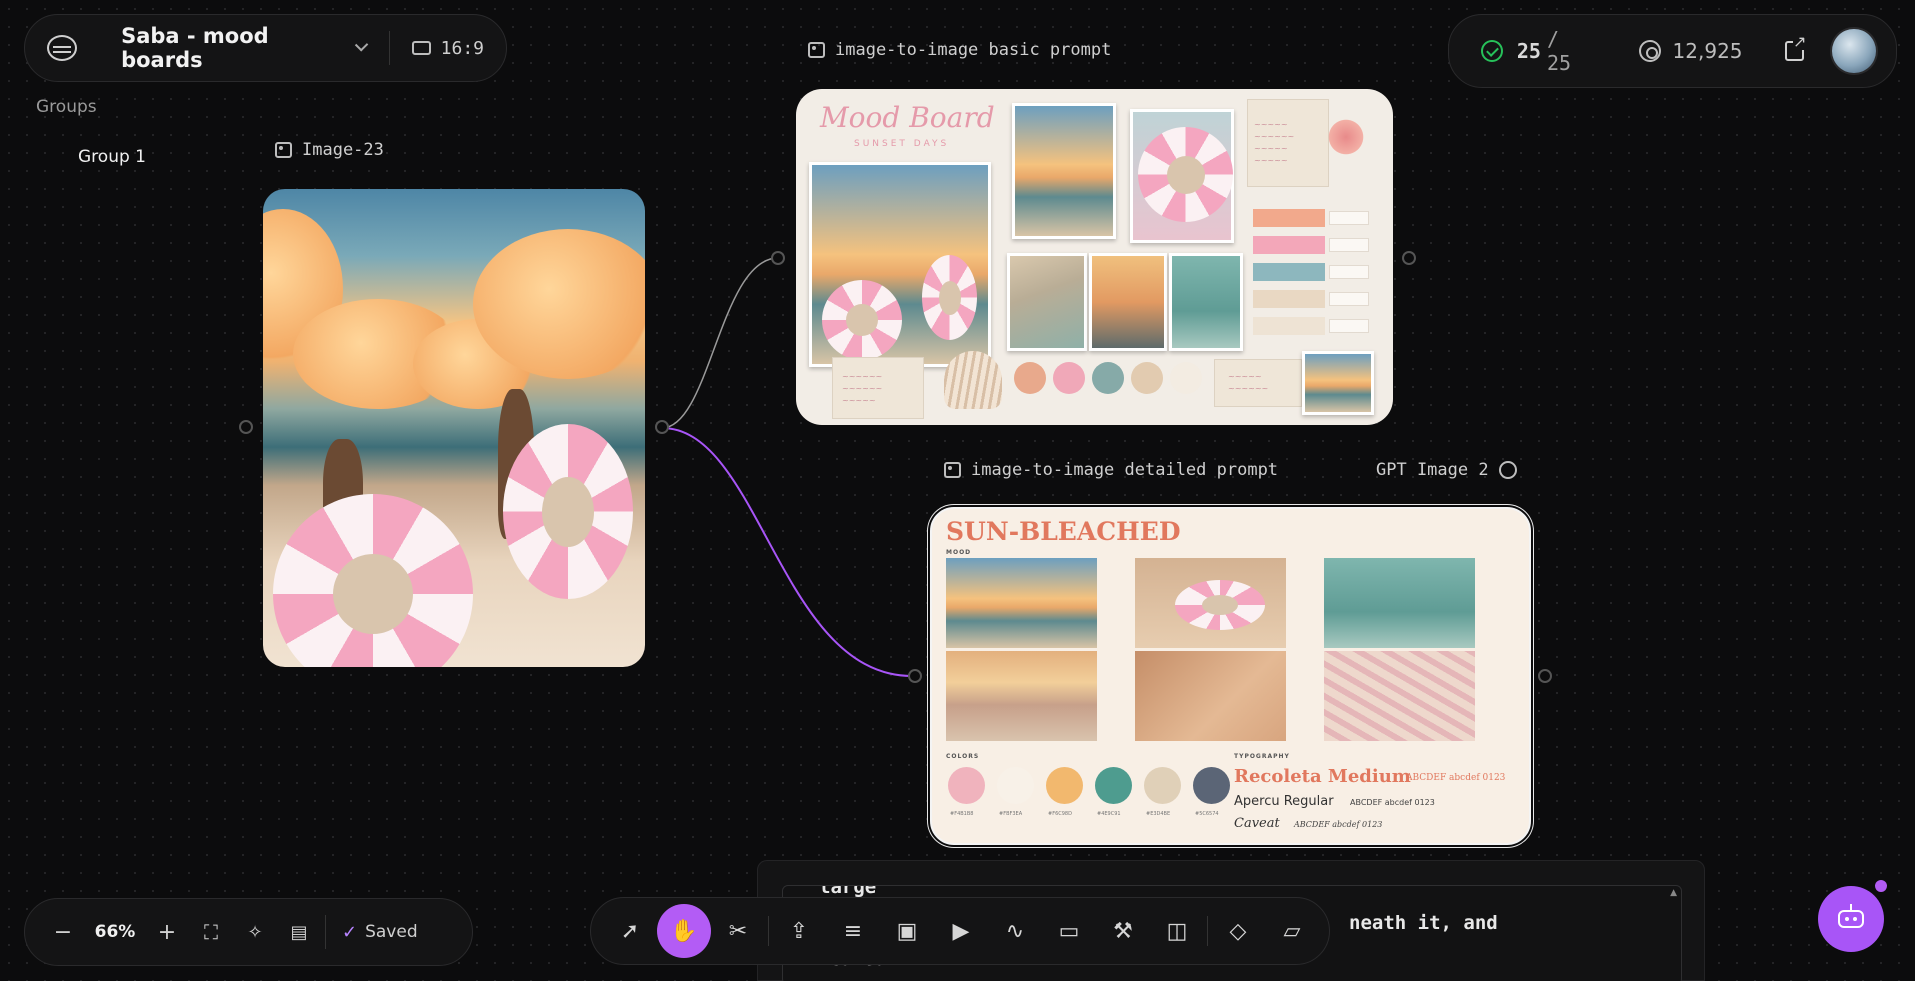 The image size is (1915, 981). I want to click on project-name: Saba - mood boards, so click(231, 48).